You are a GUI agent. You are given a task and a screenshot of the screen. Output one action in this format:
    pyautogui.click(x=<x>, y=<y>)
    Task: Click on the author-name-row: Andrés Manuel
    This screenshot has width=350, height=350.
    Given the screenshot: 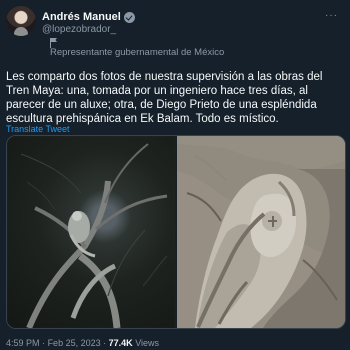 What is the action you would take?
    pyautogui.click(x=88, y=17)
    